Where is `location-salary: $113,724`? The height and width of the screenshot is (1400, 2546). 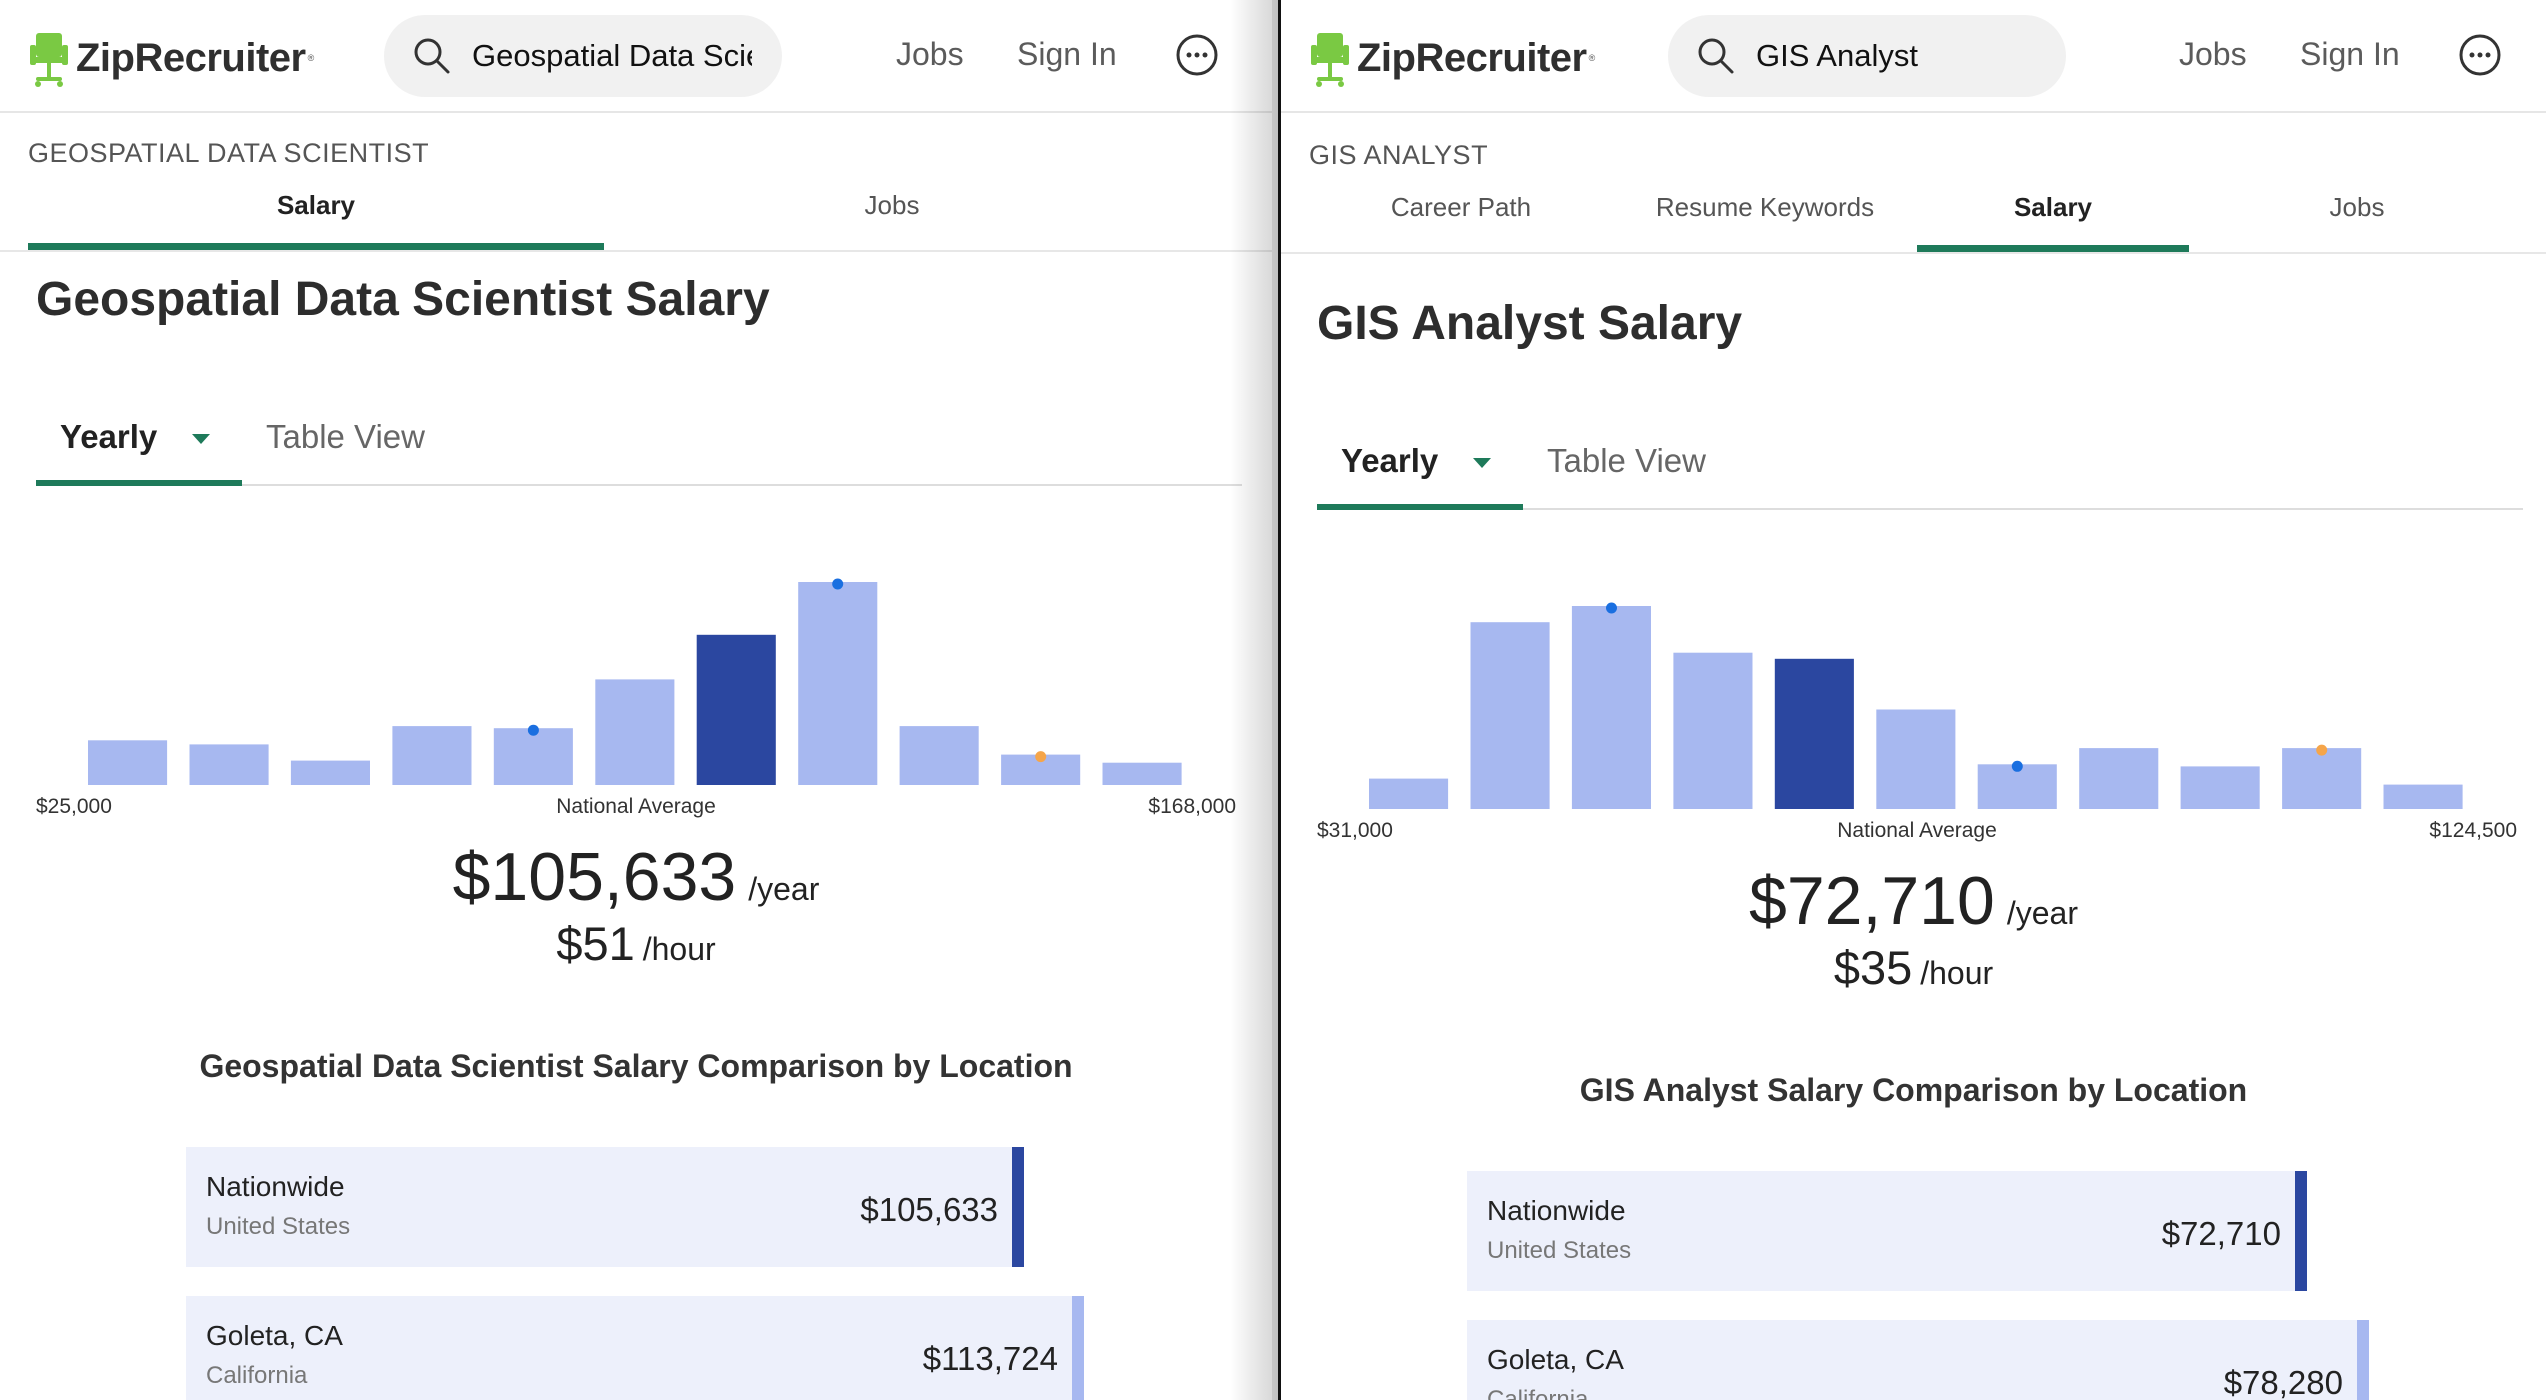
location-salary: $113,724 is located at coordinates (990, 1358).